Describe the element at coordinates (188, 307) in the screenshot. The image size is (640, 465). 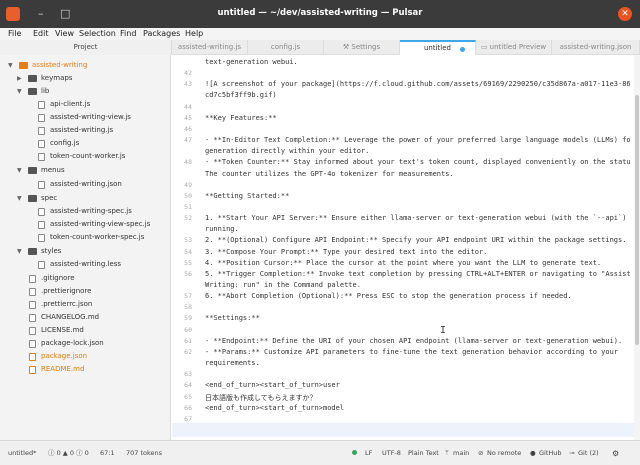
I see `line-number: 58` at that location.